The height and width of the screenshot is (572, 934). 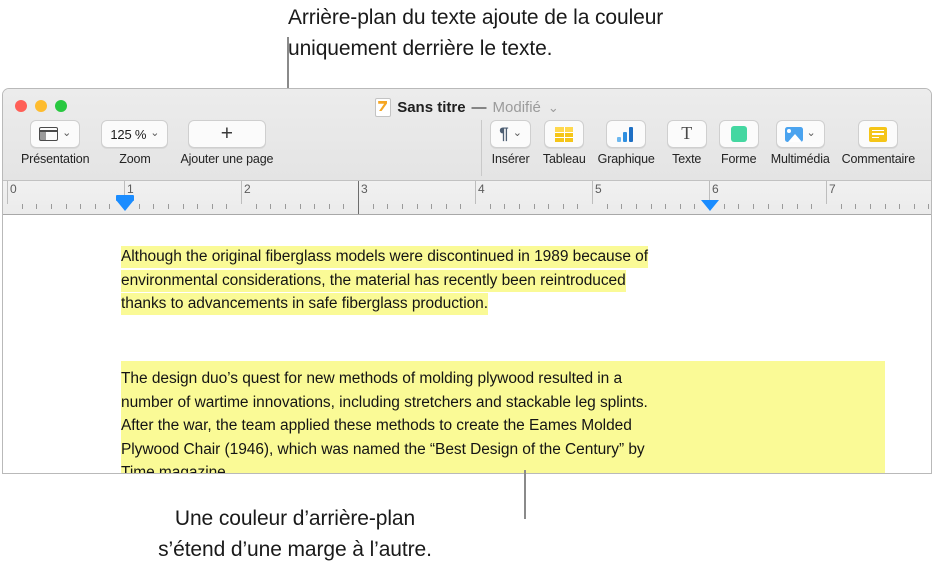 I want to click on toolbar-divider, so click(x=482, y=148).